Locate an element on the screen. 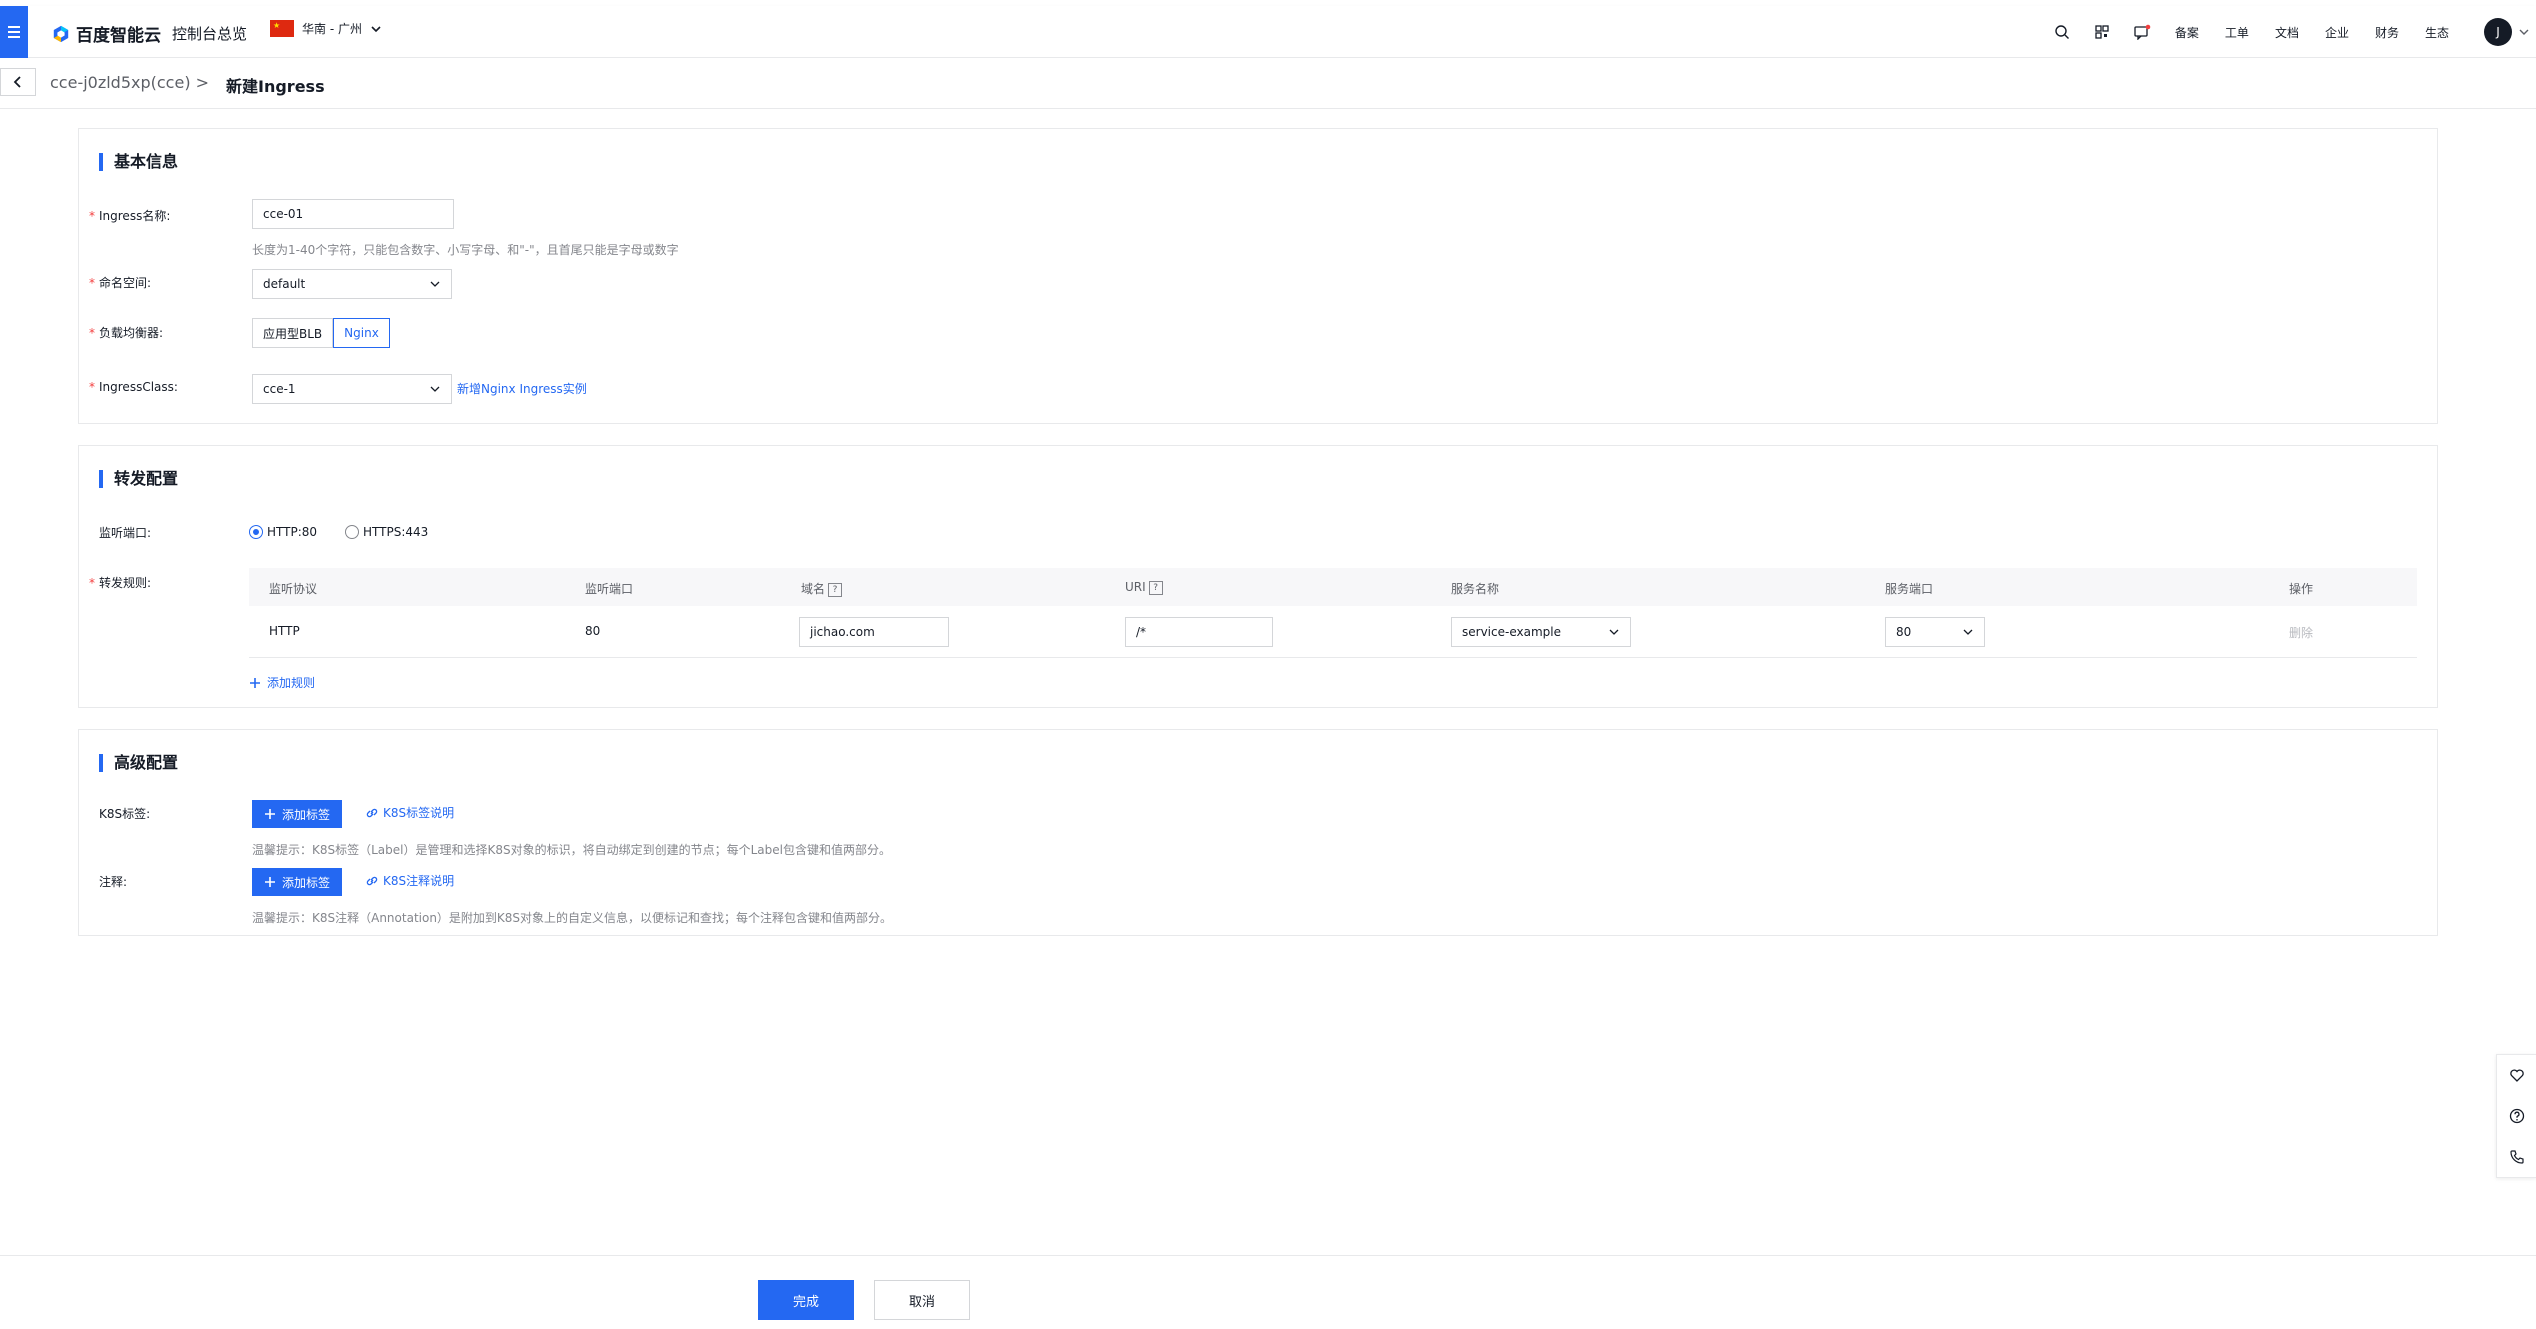  uri-input: /* is located at coordinates (1199, 632).